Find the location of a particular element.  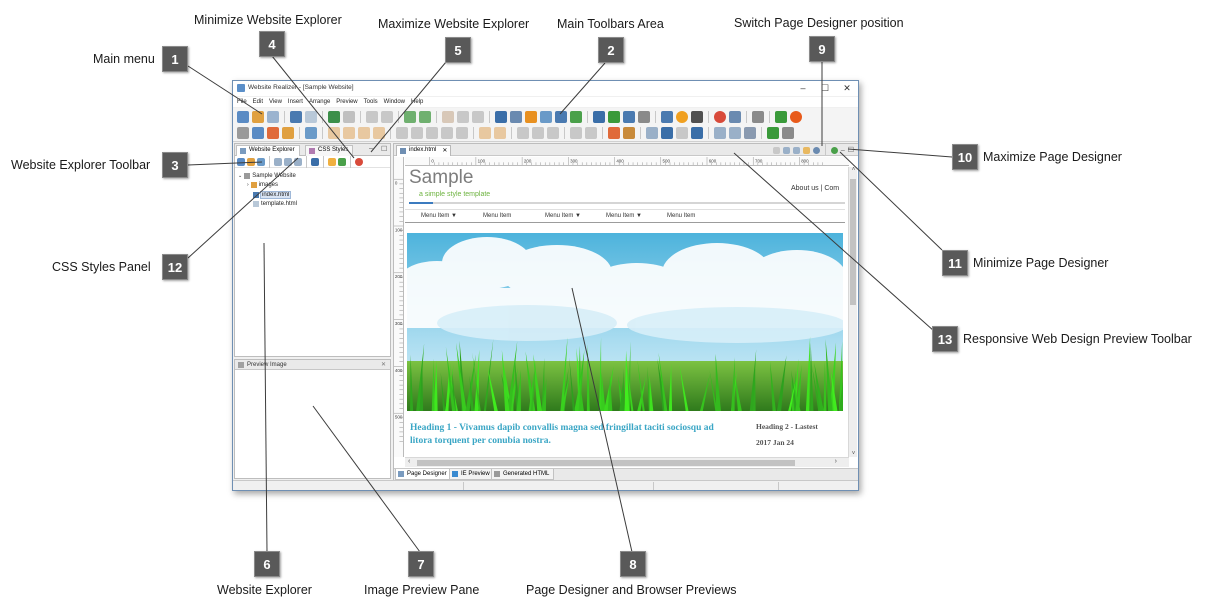

insert-flash-icon is located at coordinates (697, 117).